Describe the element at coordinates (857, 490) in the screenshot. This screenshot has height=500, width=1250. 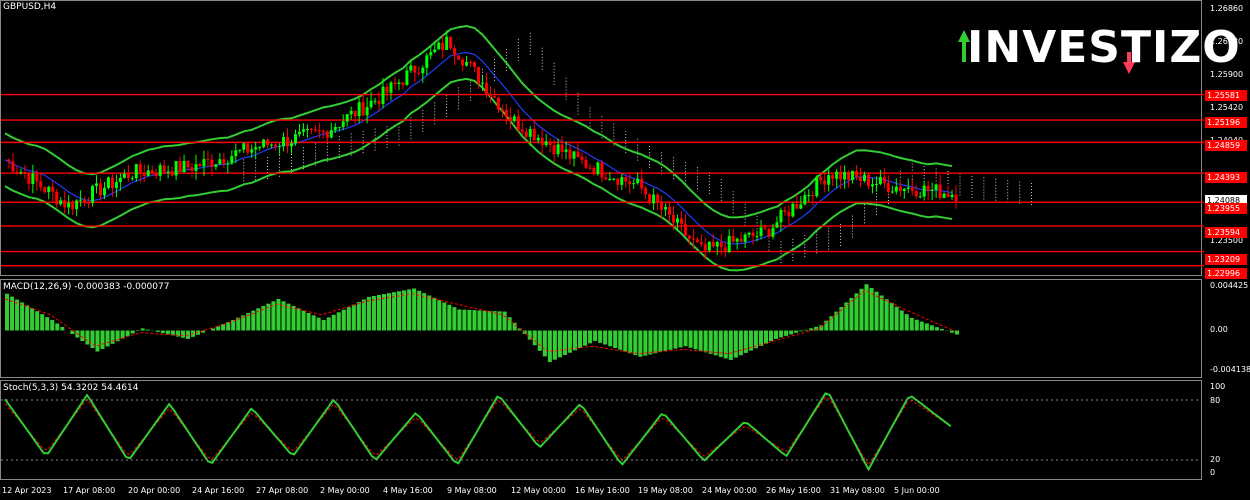
I see `time-tick: 31 May 08:00` at that location.